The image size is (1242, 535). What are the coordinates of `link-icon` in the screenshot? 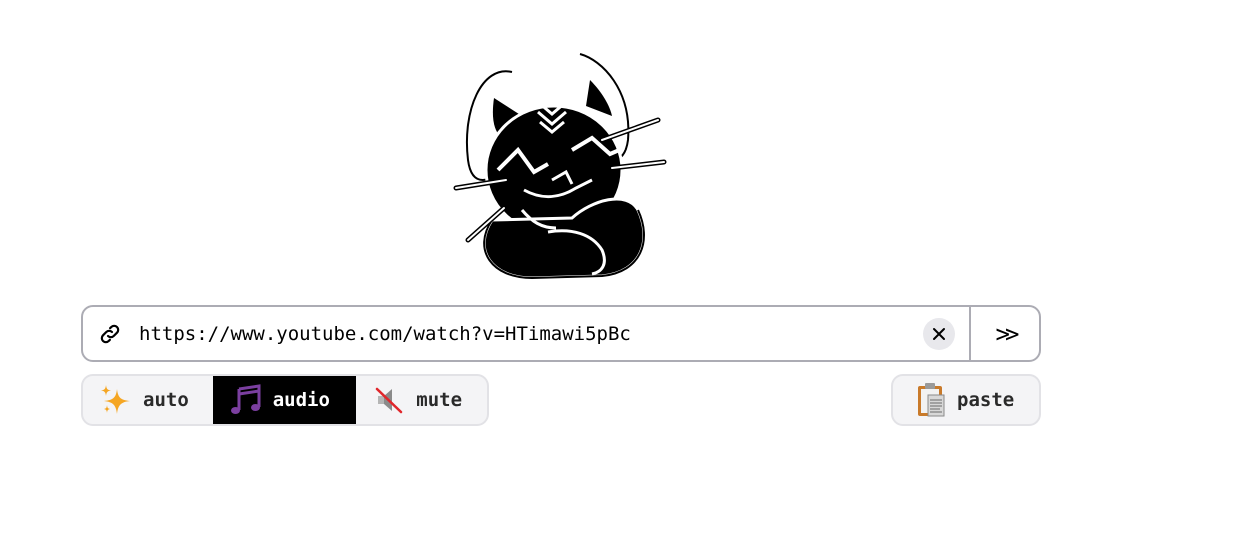 It's located at (110, 334).